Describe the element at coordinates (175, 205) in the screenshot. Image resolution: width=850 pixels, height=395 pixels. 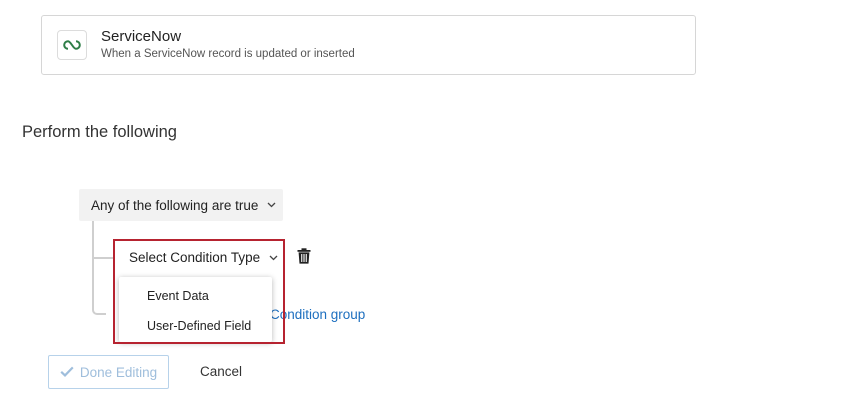
I see `match-type-label: Any of the following are true` at that location.